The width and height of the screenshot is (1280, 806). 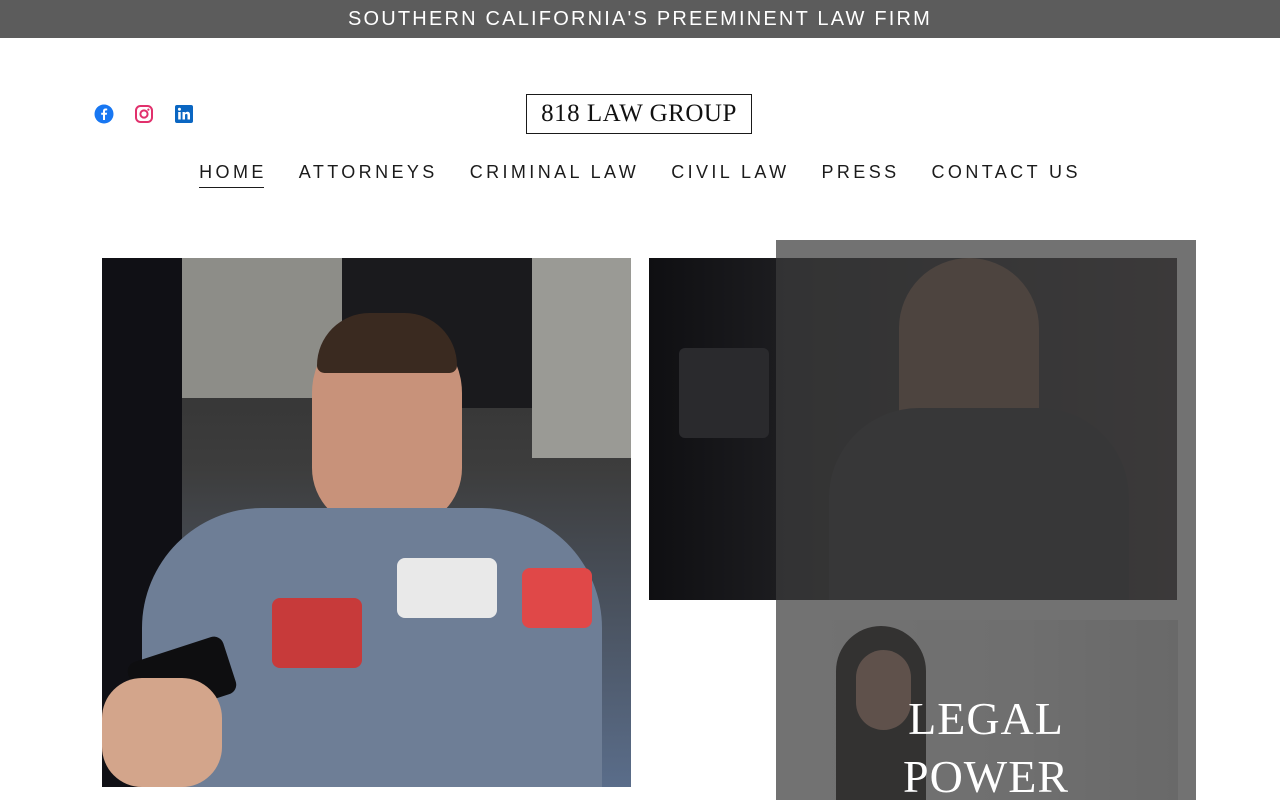 I want to click on nav-item-criminal-law: CRIMINAL LAW, so click(x=554, y=175).